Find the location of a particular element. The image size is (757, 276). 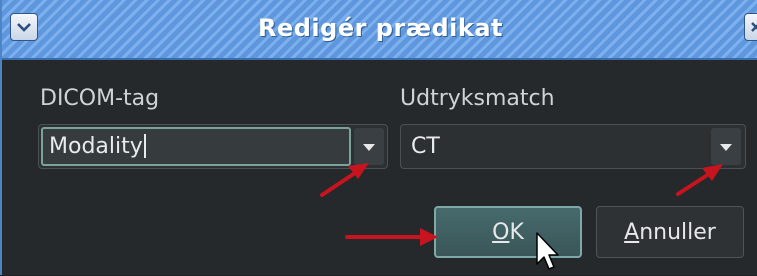

cancel-label-rest: nnuller is located at coordinates (677, 232).